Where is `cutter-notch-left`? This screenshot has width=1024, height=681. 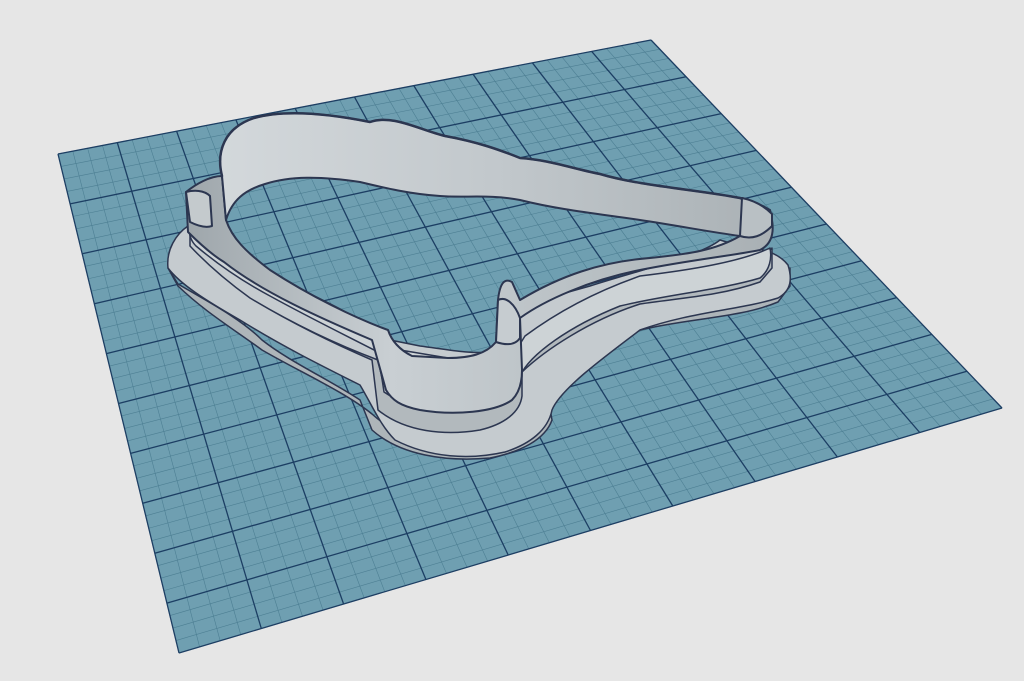
cutter-notch-left is located at coordinates (199, 208).